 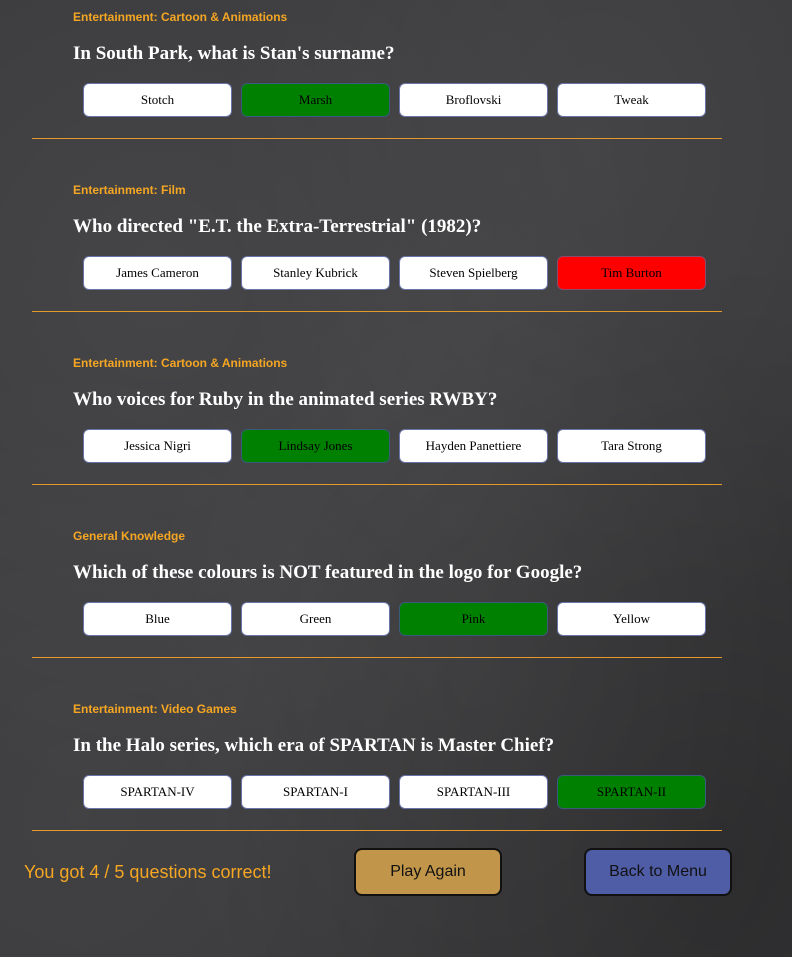 What do you see at coordinates (394, 100) in the screenshot?
I see `answer-options: Stotch Marsh Broflovski Tweak` at bounding box center [394, 100].